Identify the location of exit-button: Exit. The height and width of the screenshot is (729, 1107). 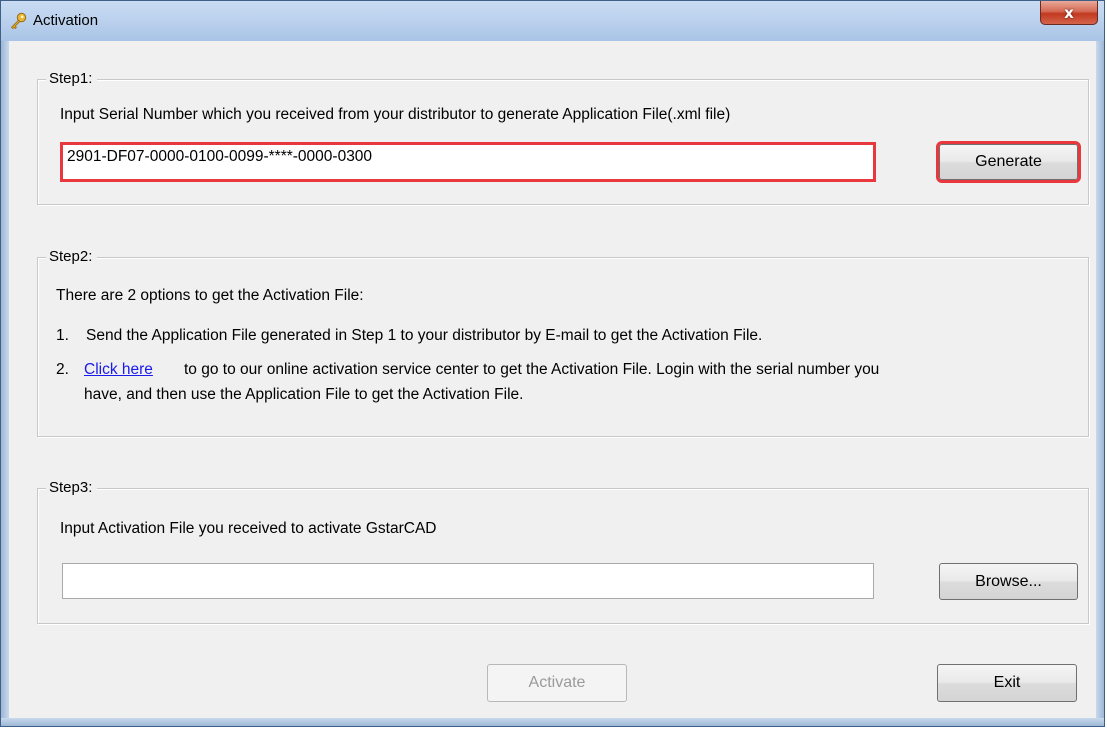
(1007, 683).